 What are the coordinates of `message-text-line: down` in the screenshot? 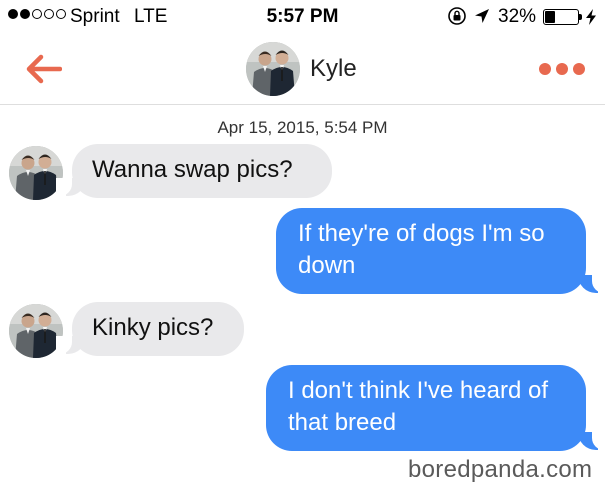 It's located at (327, 265).